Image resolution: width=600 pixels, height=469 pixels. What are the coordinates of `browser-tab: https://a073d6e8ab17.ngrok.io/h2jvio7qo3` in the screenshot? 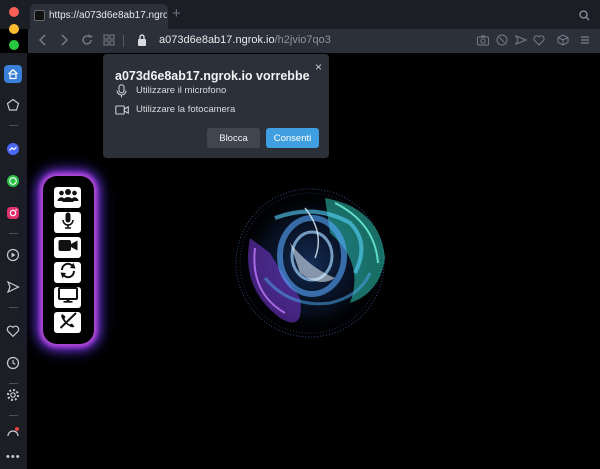 It's located at (99, 16).